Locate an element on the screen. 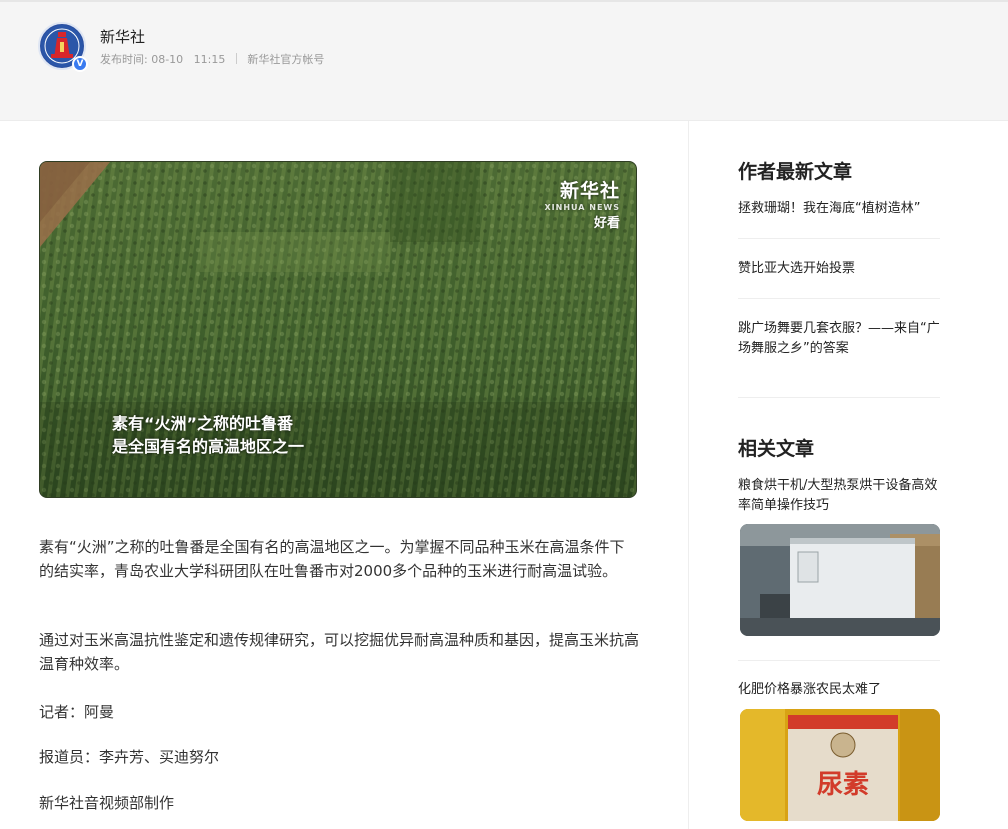 The image size is (1008, 829). related-articles-heading: 相关文章 is located at coordinates (776, 449).